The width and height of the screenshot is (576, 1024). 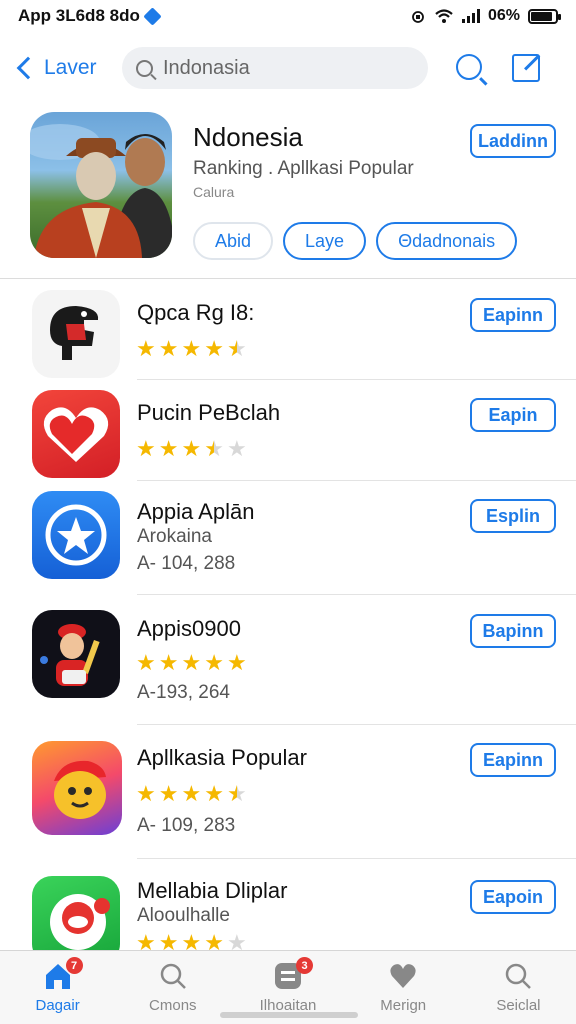 I want to click on tab-merign: Merign, so click(x=403, y=987).